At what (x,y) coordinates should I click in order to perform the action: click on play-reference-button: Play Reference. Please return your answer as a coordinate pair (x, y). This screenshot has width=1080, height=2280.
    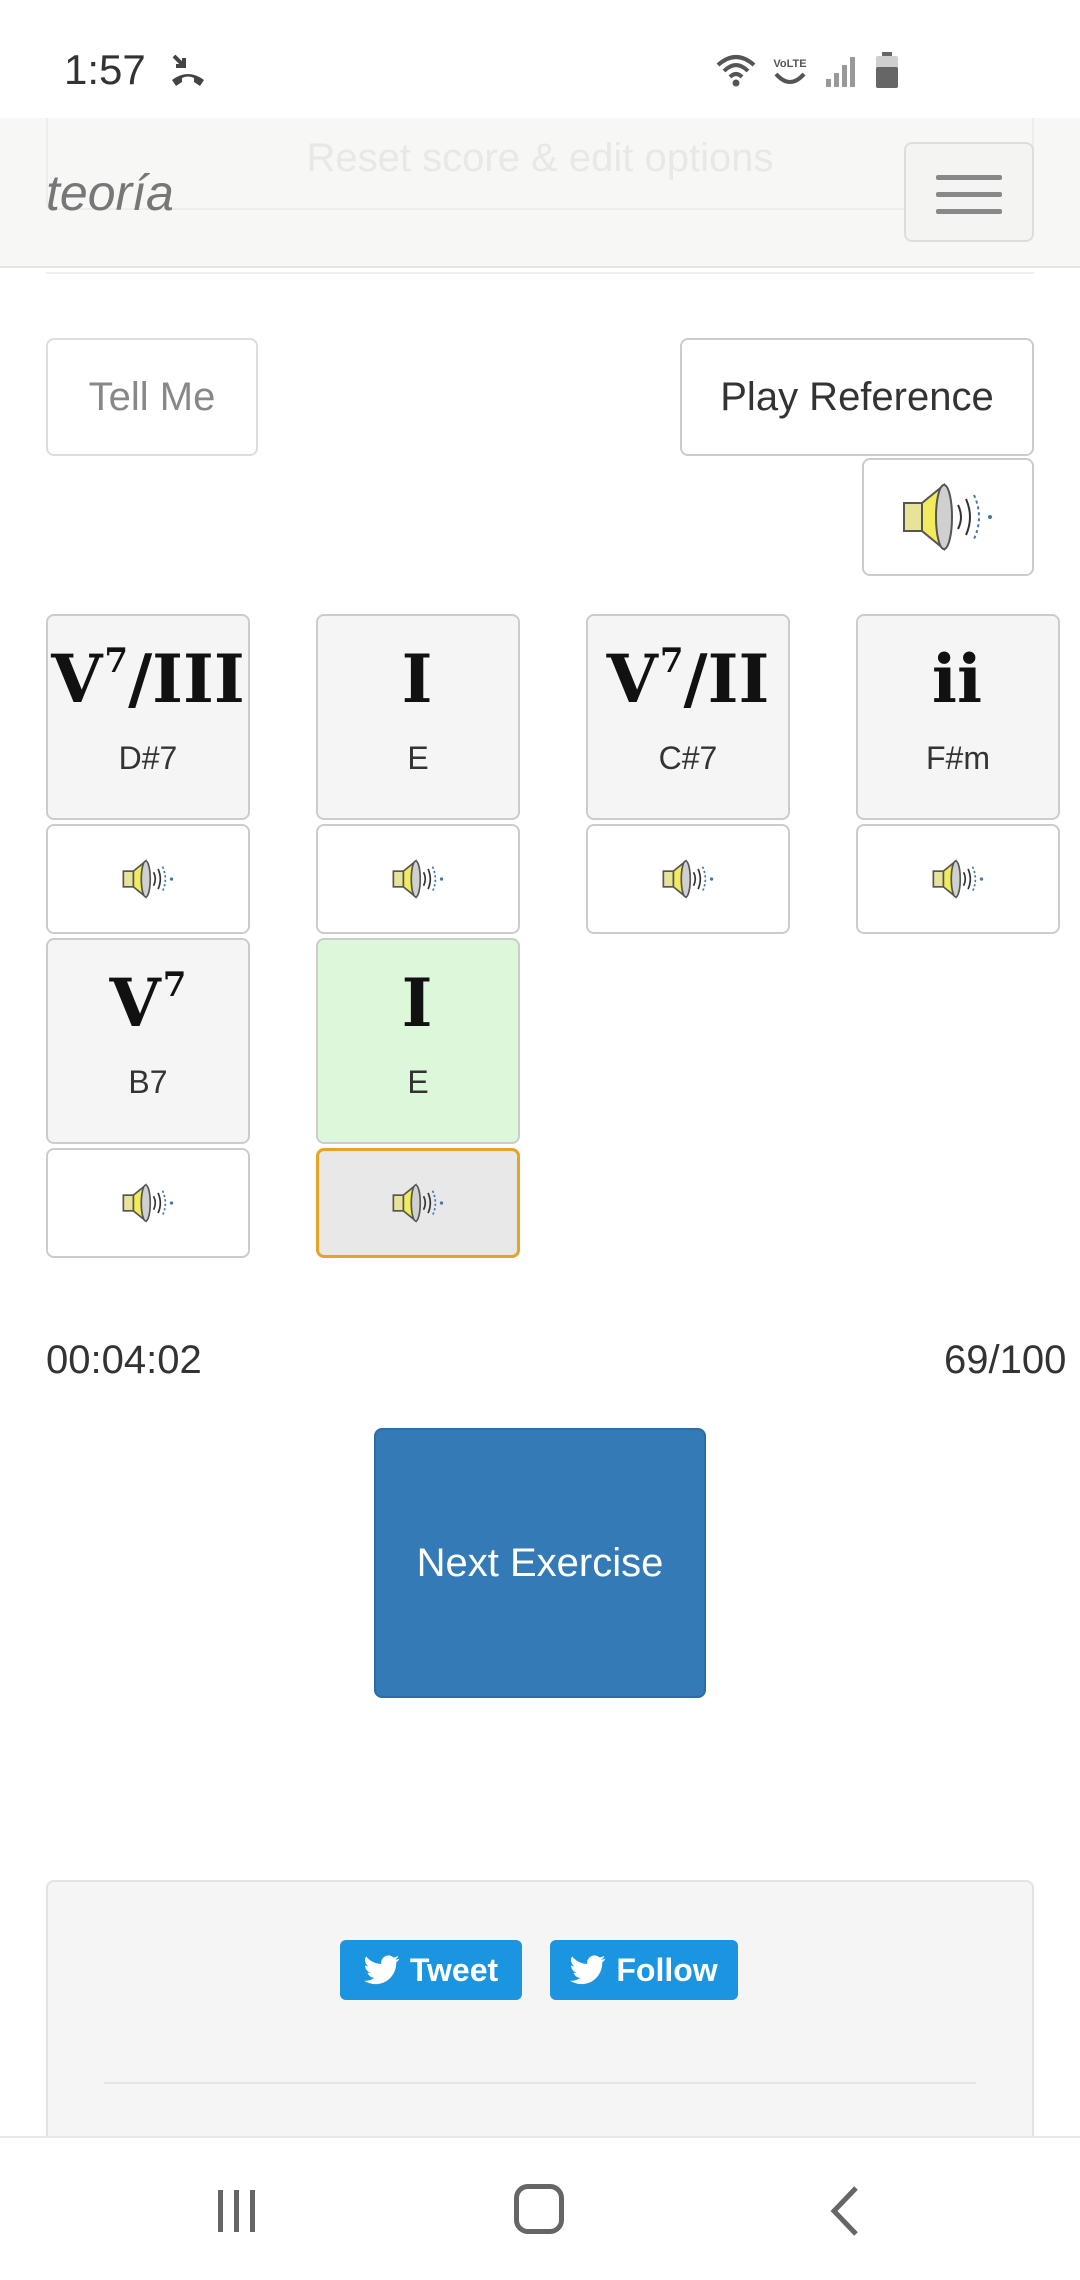
    Looking at the image, I should click on (857, 397).